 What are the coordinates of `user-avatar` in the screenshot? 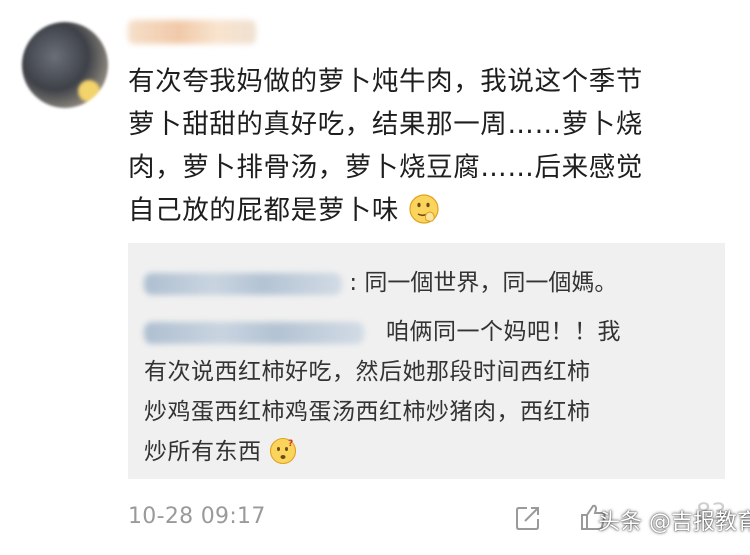 It's located at (65, 65).